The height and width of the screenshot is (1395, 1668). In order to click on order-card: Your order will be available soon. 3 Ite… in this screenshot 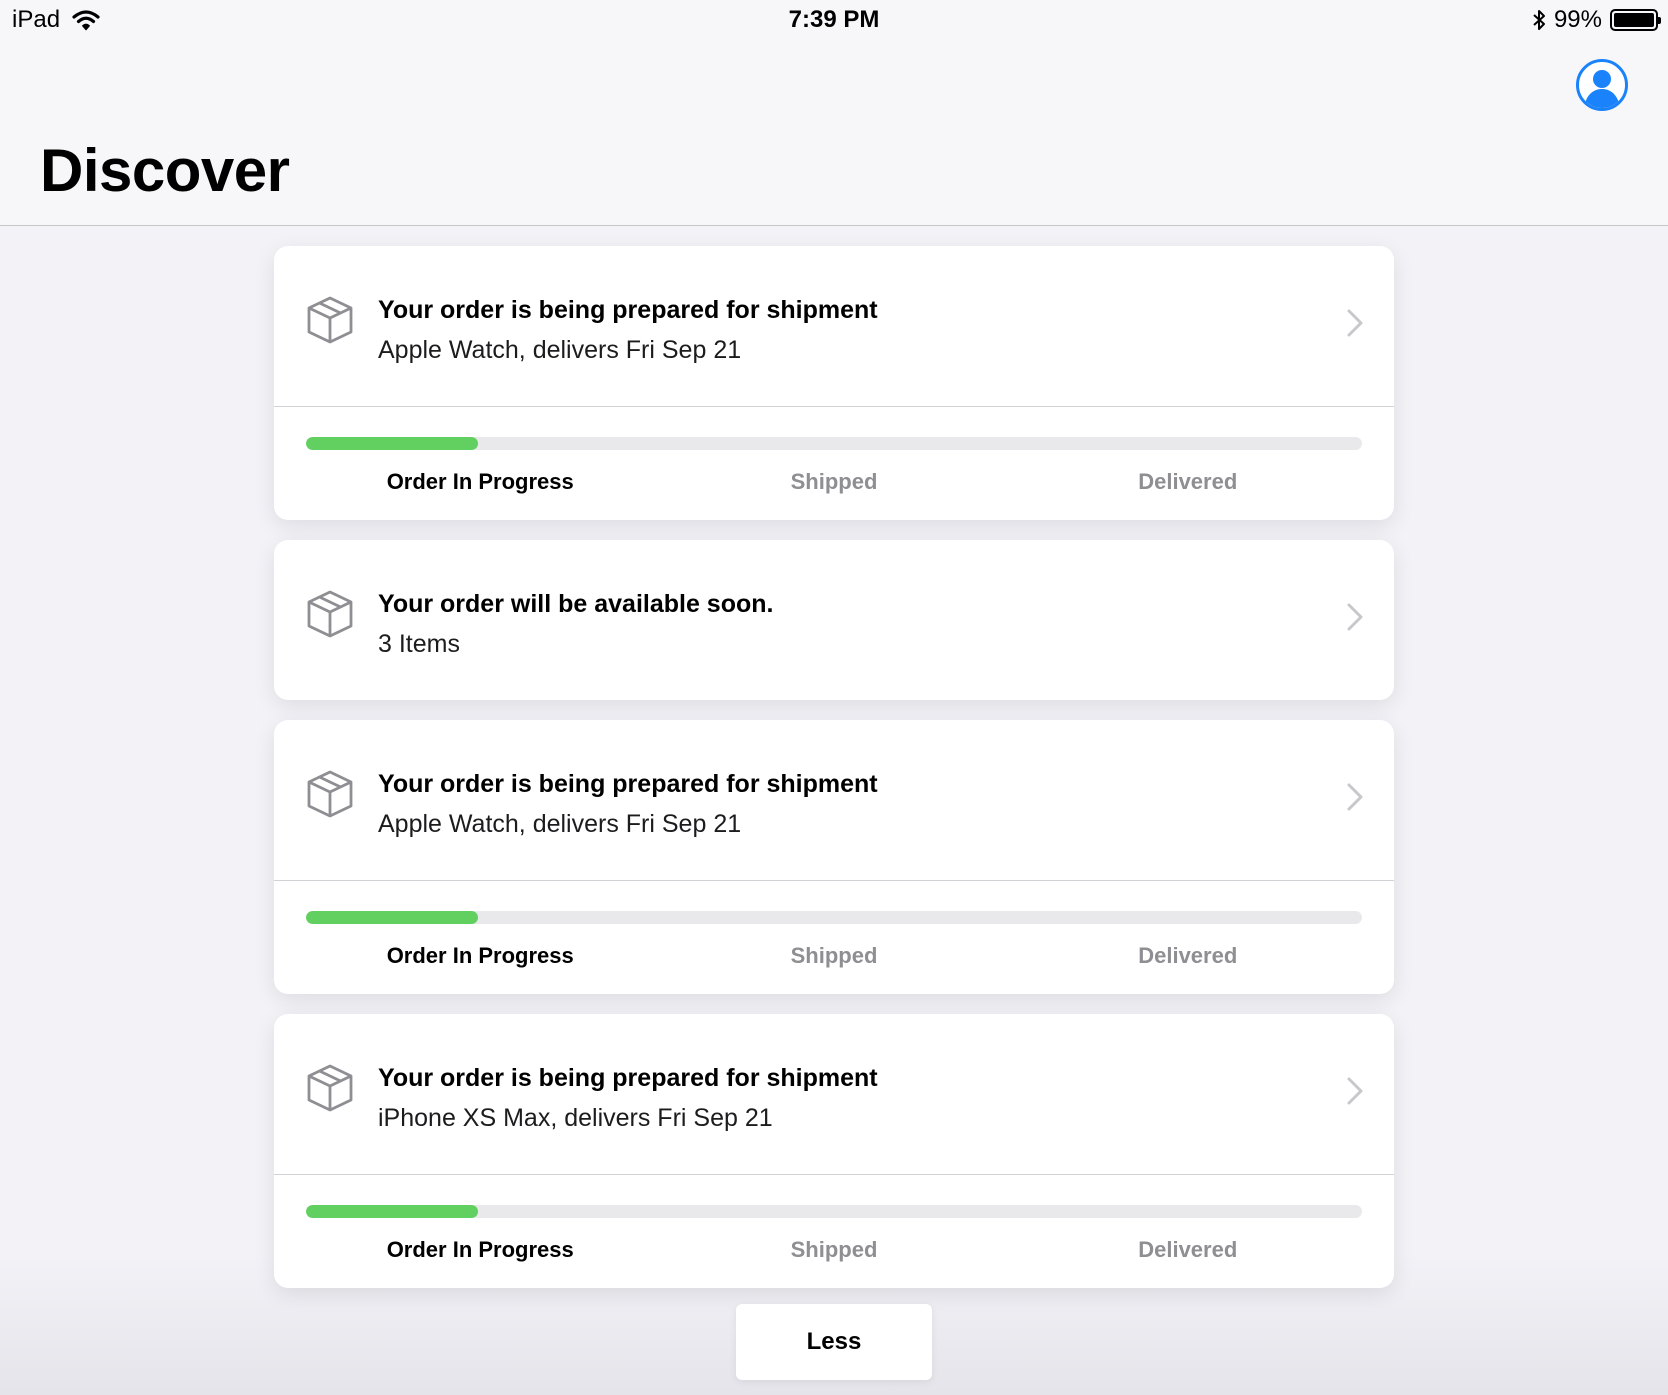, I will do `click(834, 620)`.